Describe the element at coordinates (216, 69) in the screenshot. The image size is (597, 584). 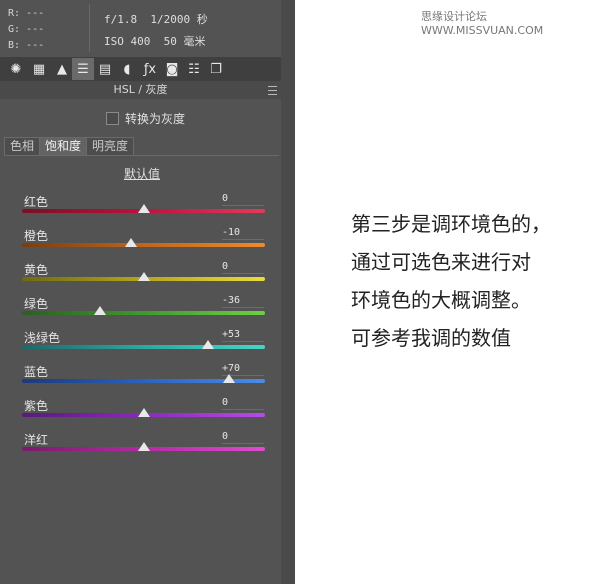
I see `presets-icon: ❐` at that location.